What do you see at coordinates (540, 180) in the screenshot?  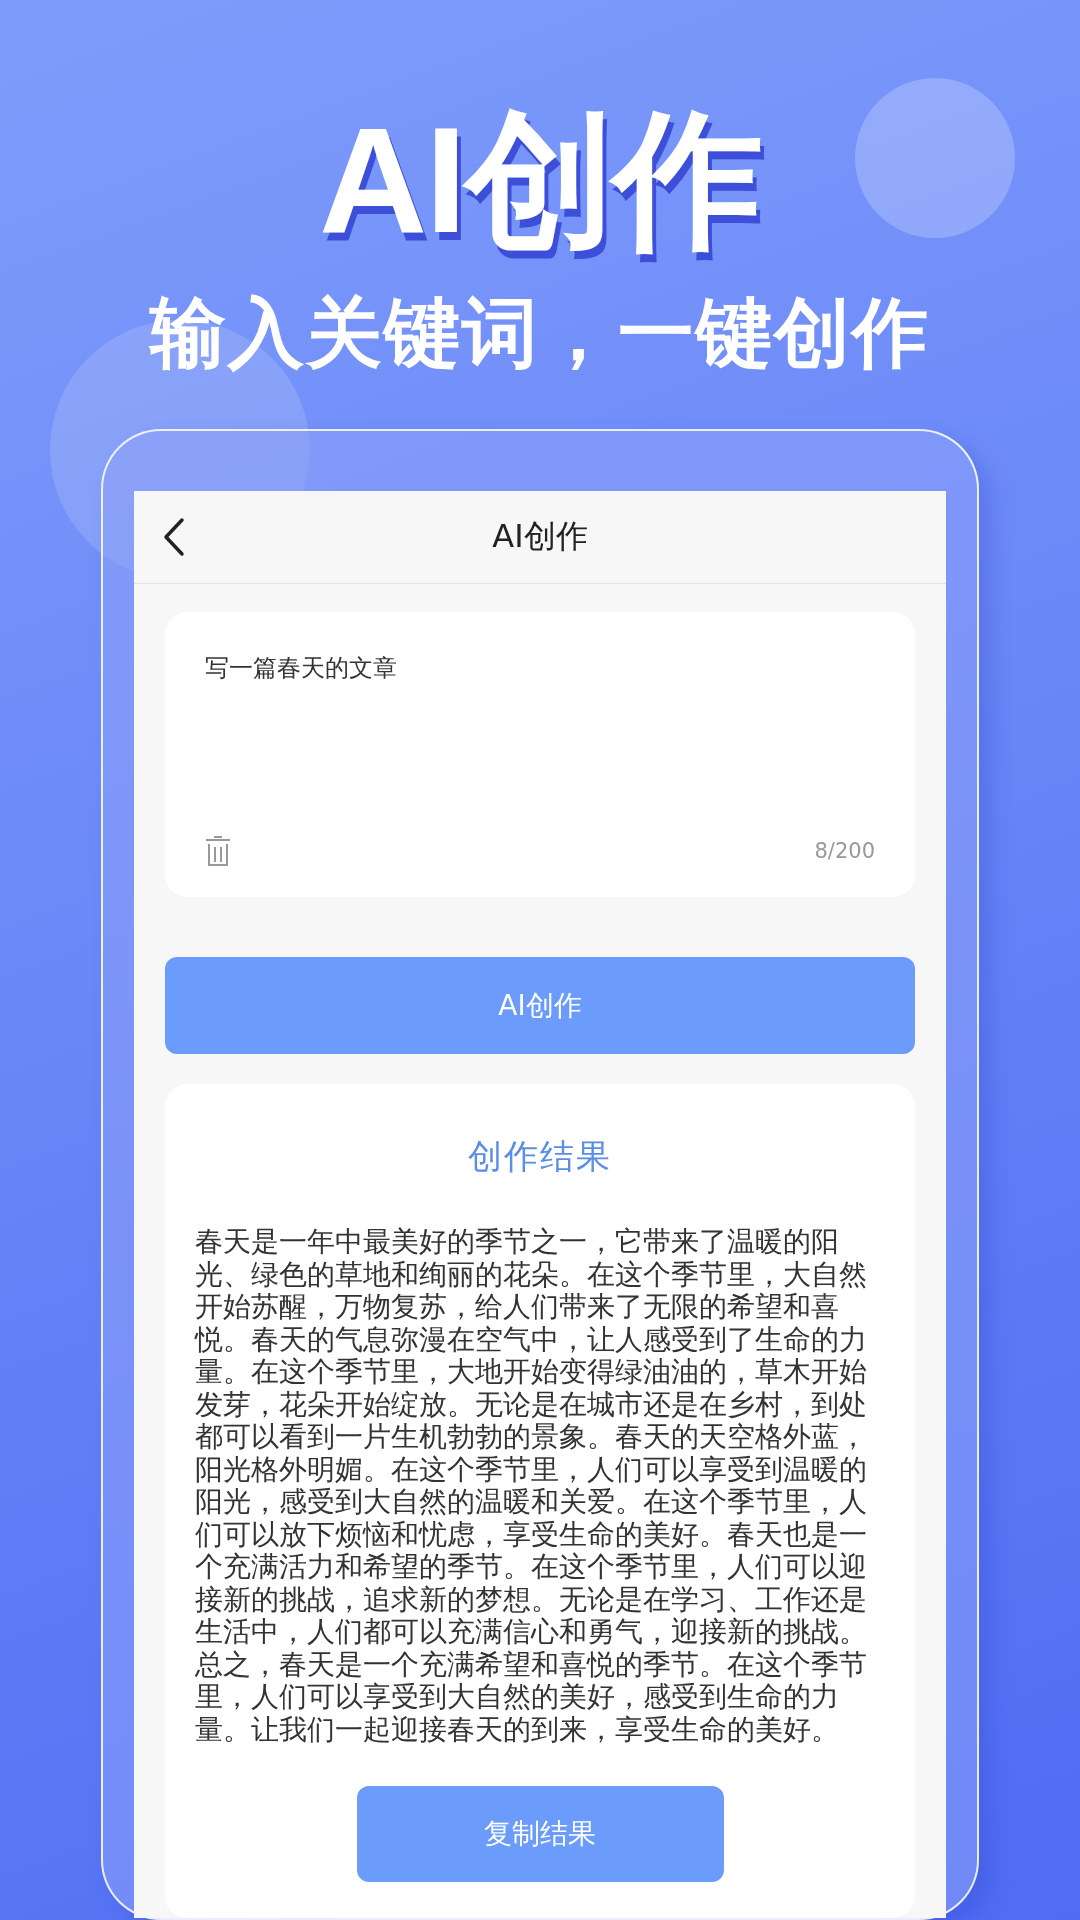 I see `headline: AI创作` at bounding box center [540, 180].